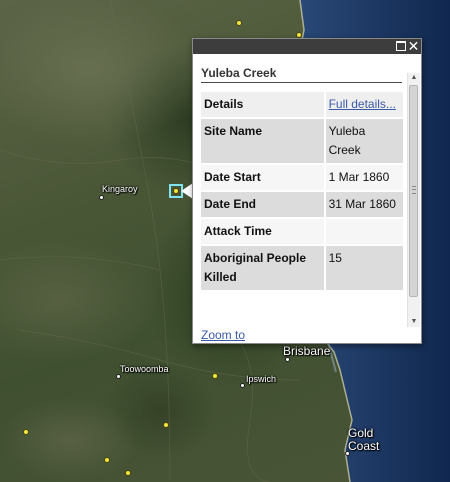 The image size is (450, 482). What do you see at coordinates (176, 191) in the screenshot?
I see `site-marker-yuleba-creek` at bounding box center [176, 191].